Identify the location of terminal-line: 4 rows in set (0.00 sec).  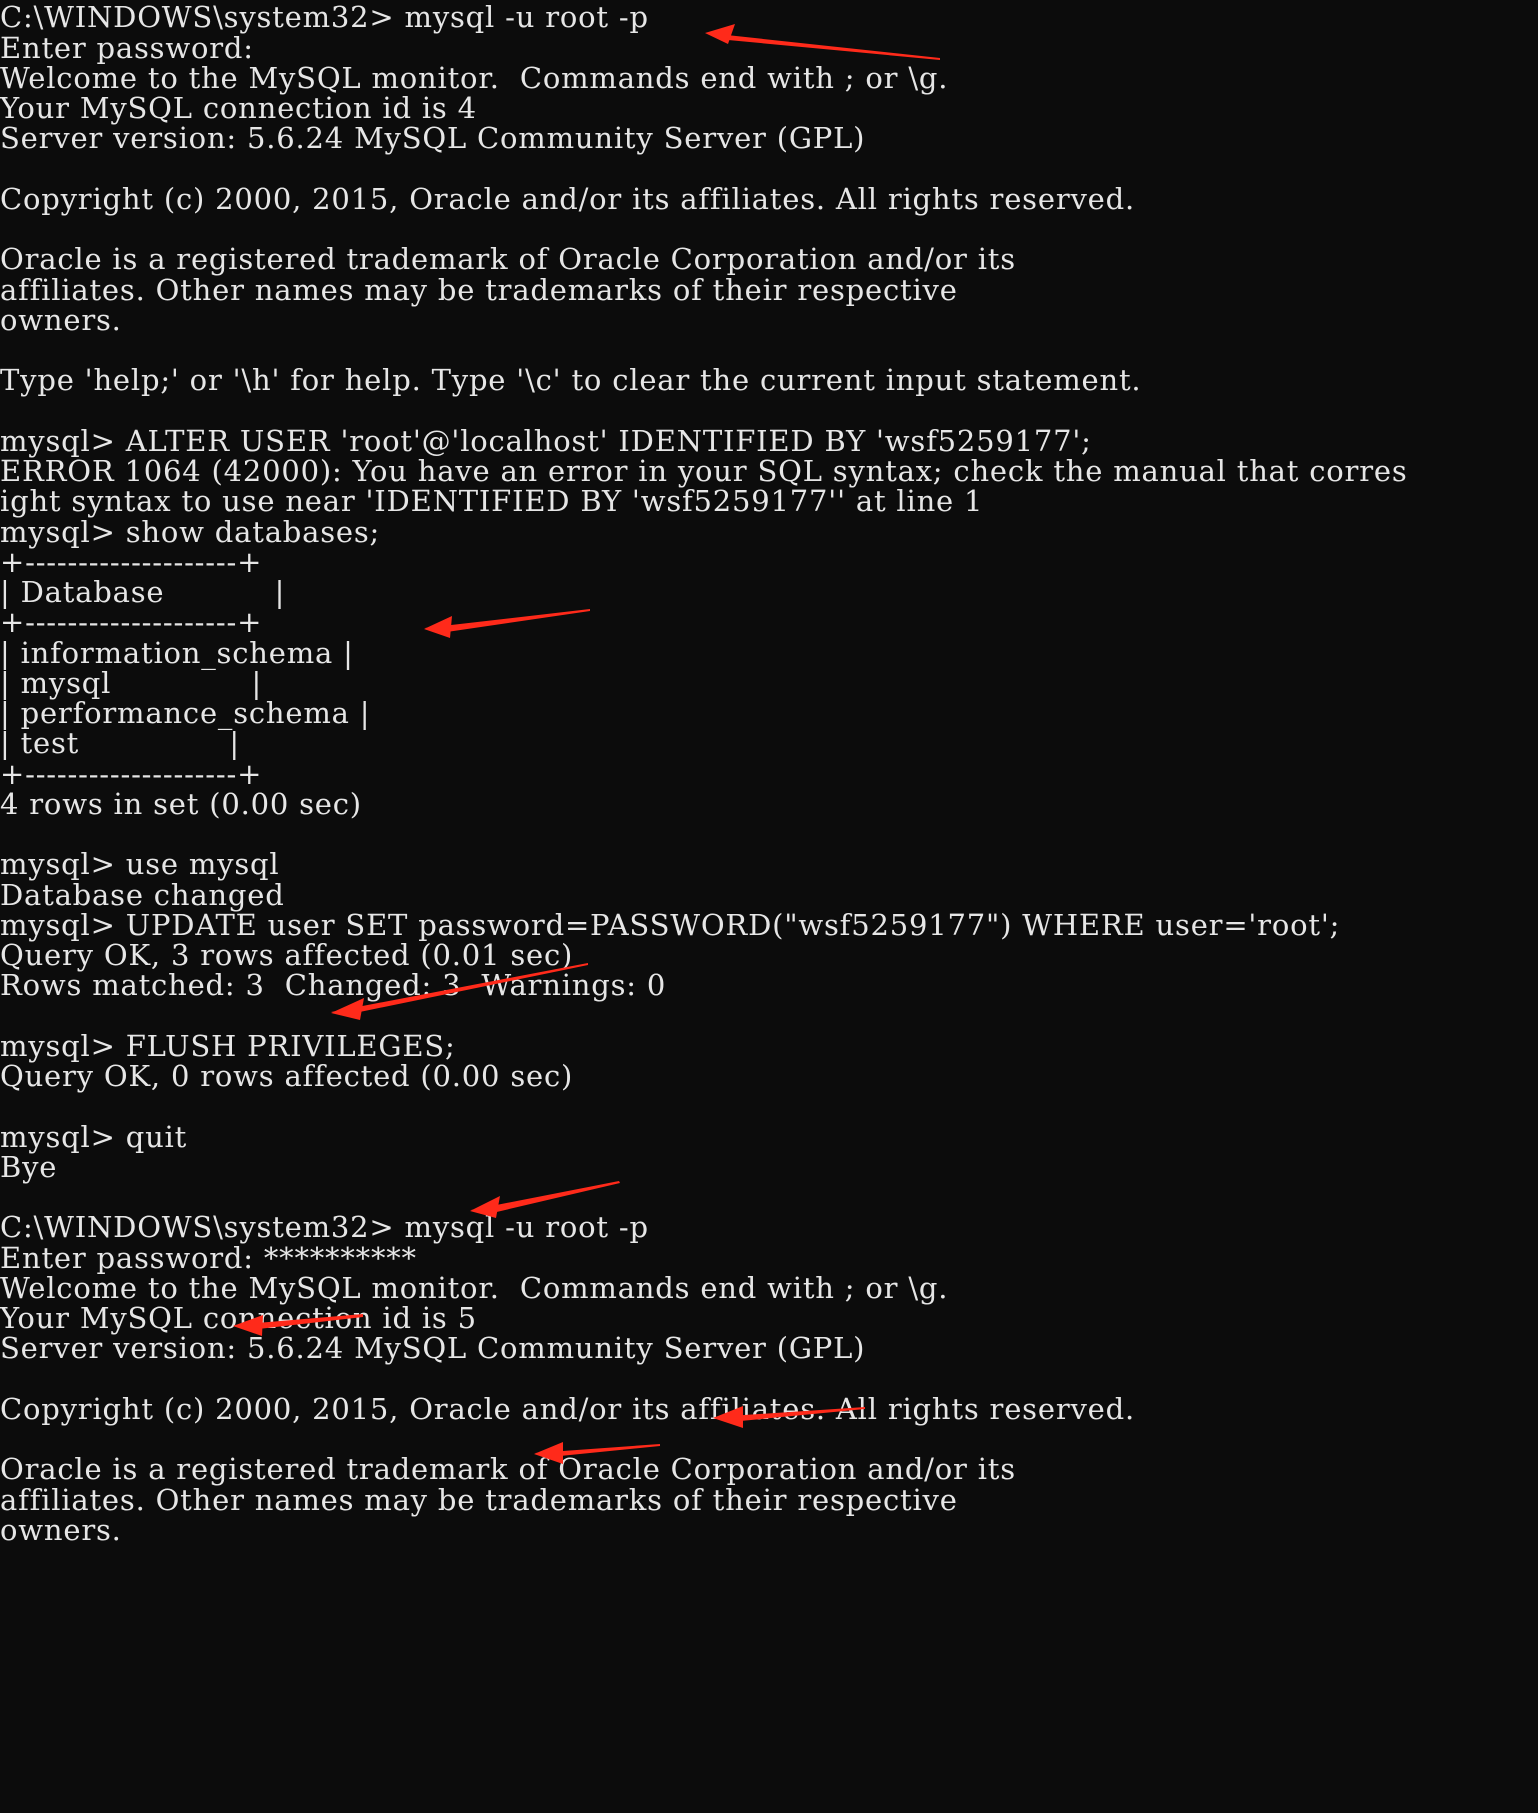
(181, 804).